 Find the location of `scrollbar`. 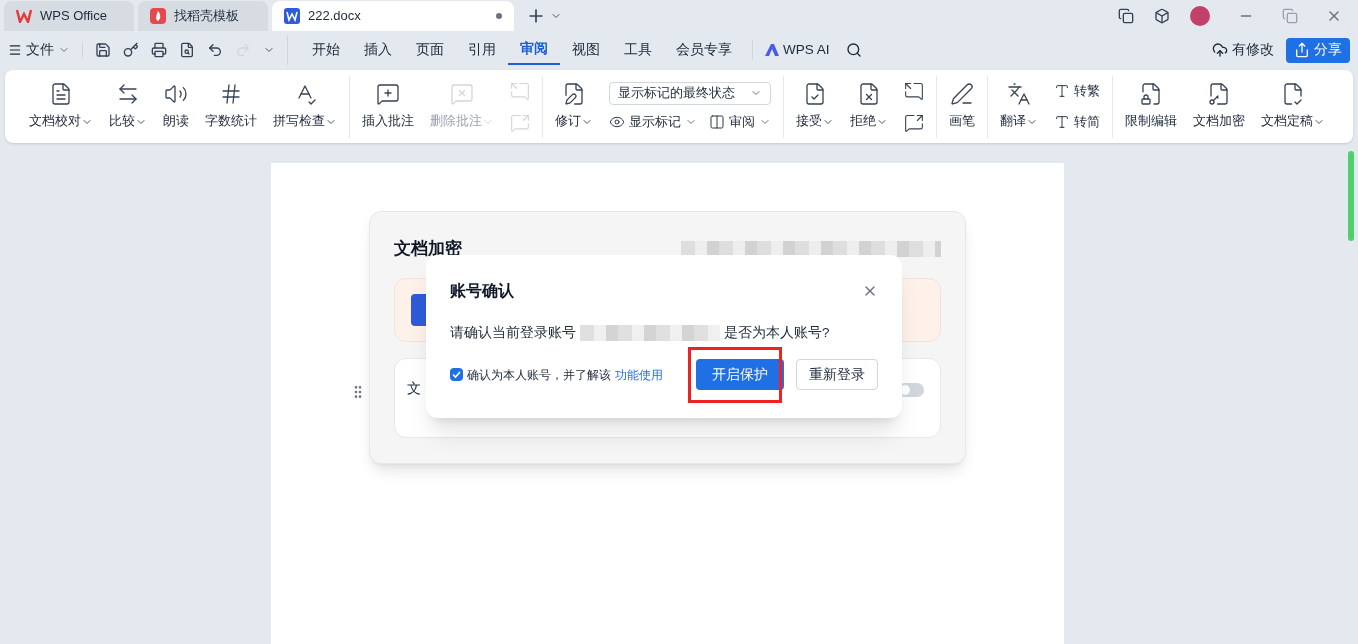

scrollbar is located at coordinates (1351, 196).